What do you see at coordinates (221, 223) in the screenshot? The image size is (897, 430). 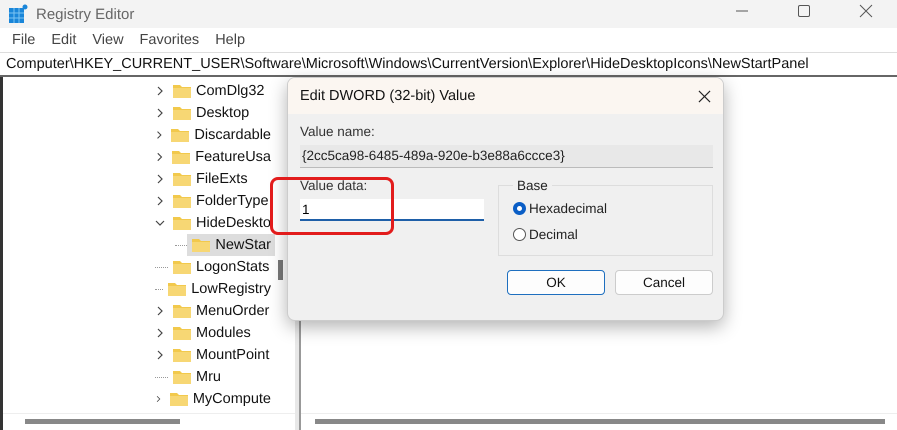 I see `tree-item: HideDeskto` at bounding box center [221, 223].